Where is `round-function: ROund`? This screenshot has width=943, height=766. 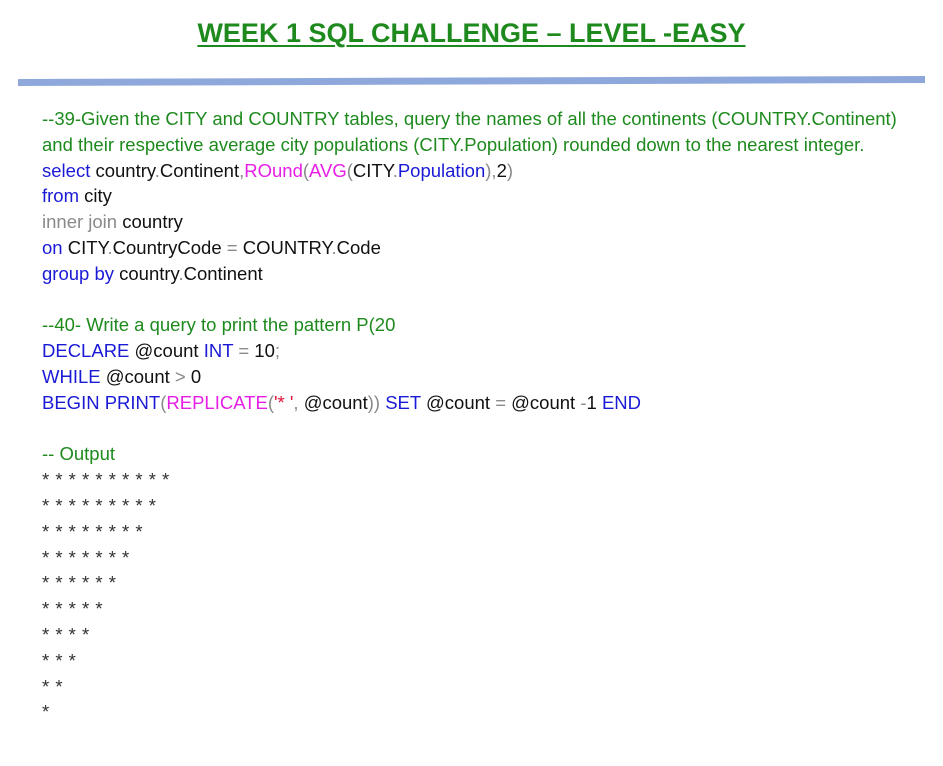 round-function: ROund is located at coordinates (273, 170).